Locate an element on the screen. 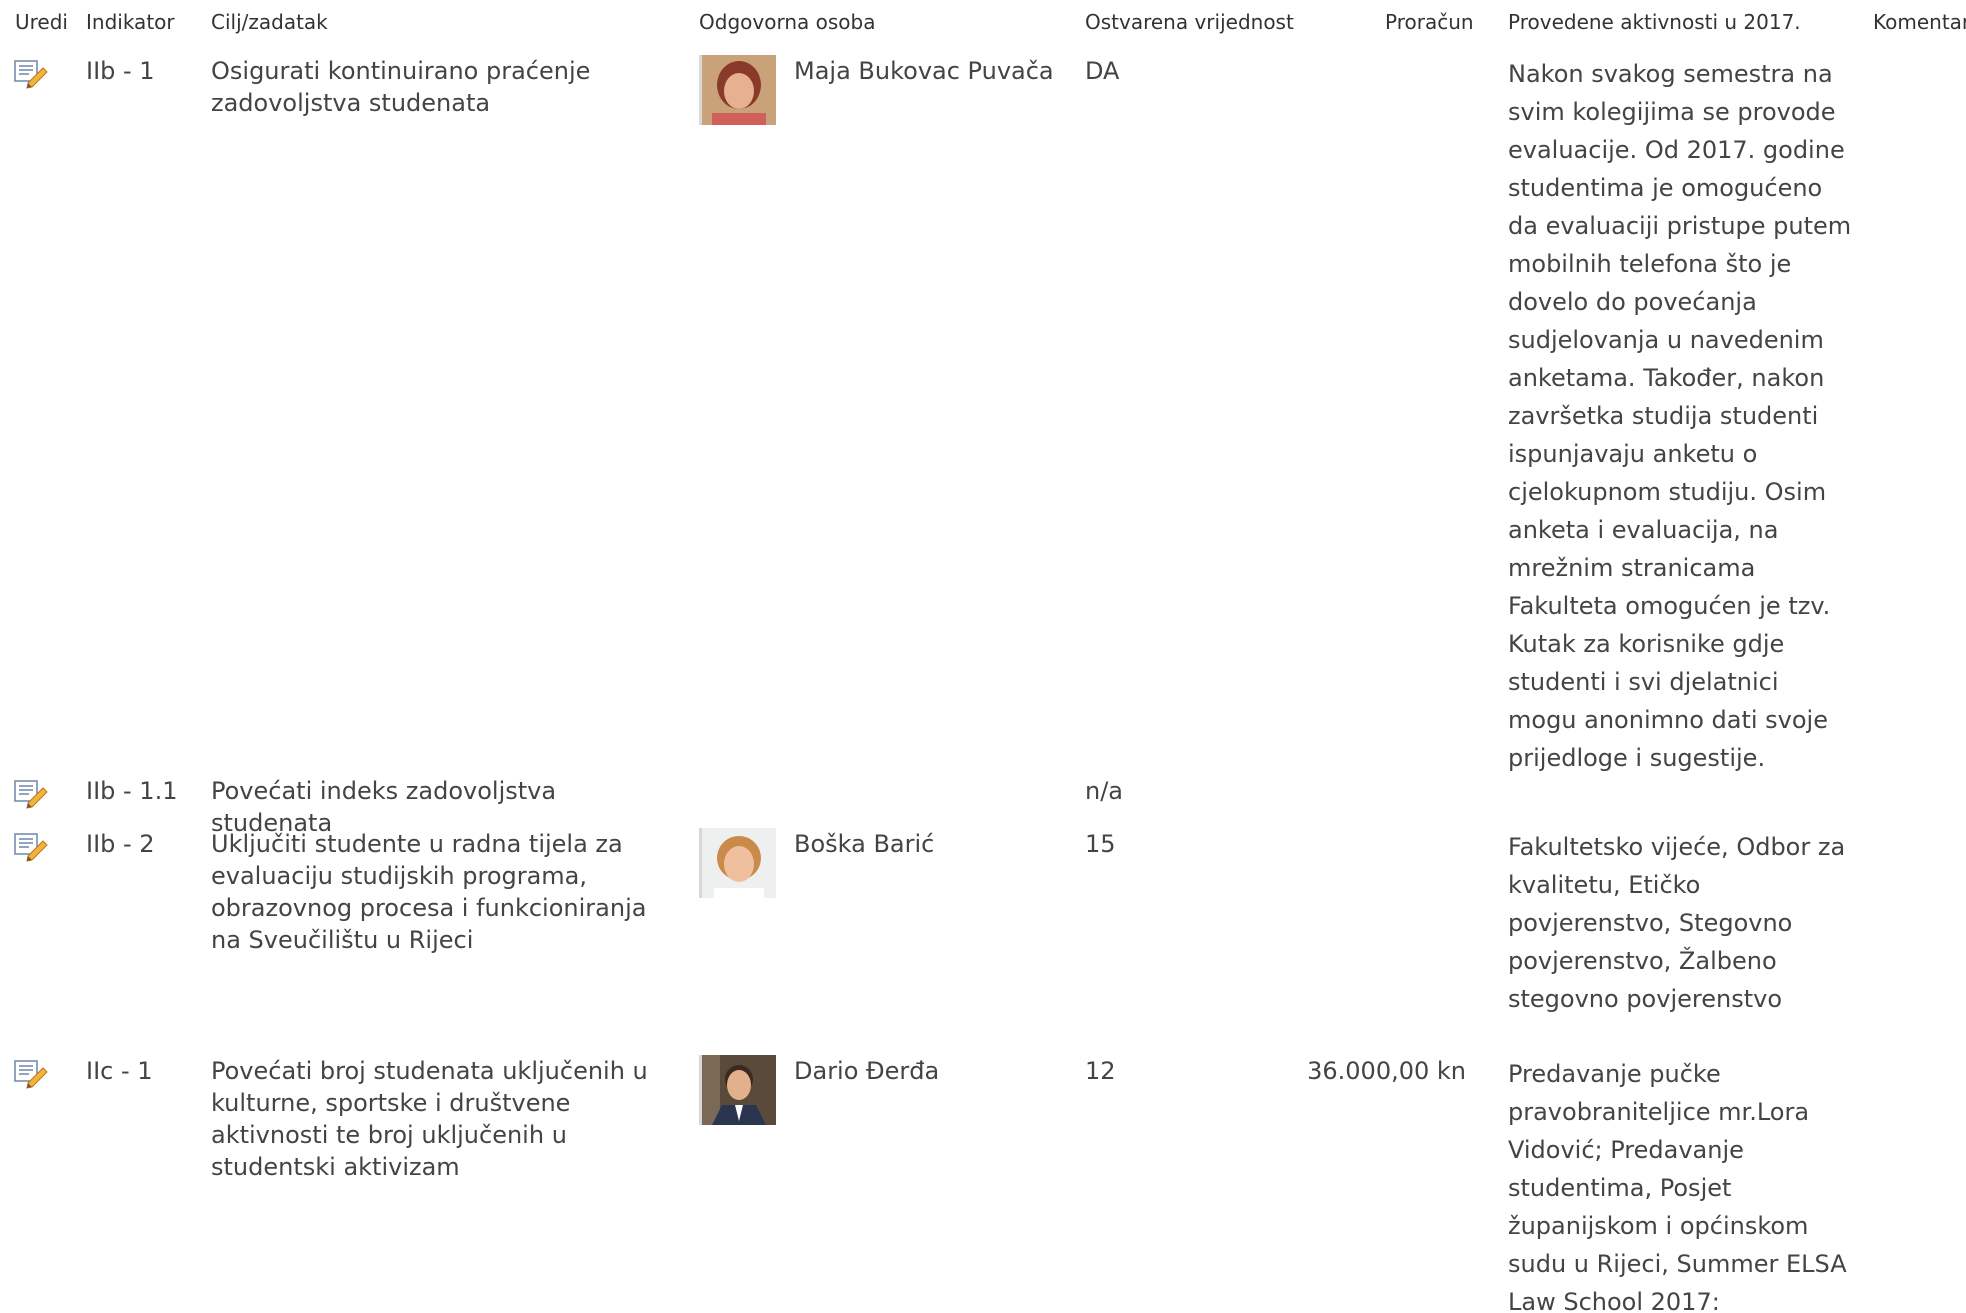 This screenshot has width=1966, height=1313. person-name: Maja Bukovac Puvača is located at coordinates (924, 71).